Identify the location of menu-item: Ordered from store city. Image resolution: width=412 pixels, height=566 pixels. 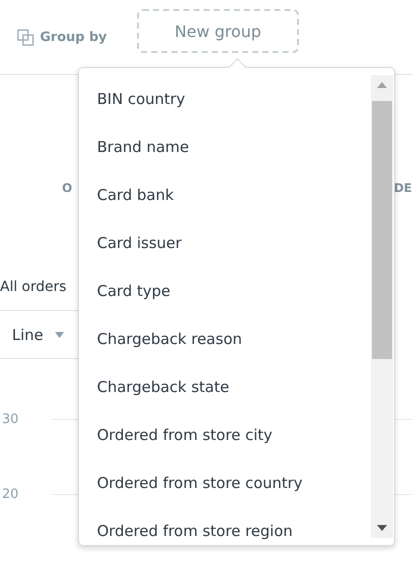
(225, 435).